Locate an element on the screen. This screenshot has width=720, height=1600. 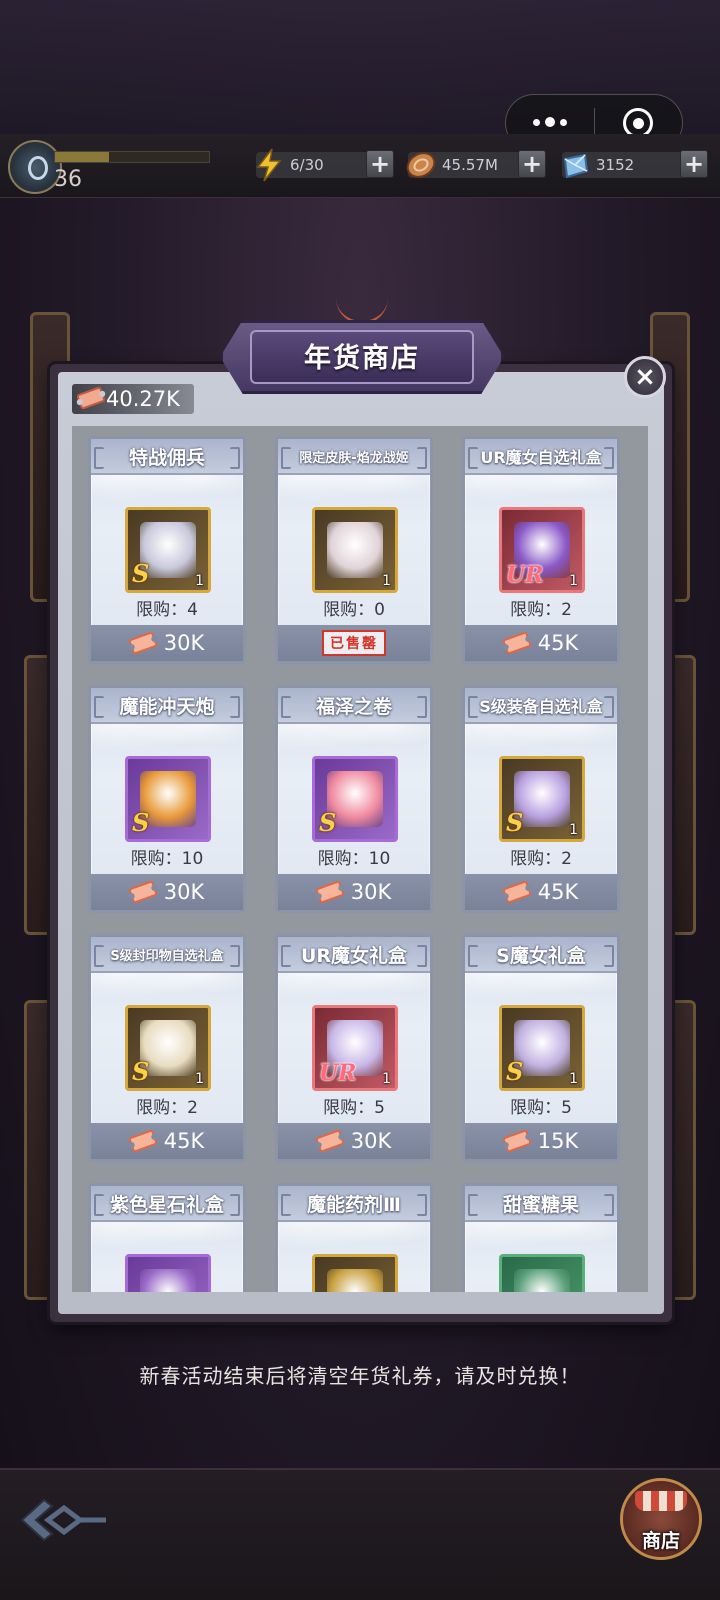
price-bar: 已售罄 is located at coordinates (354, 643).